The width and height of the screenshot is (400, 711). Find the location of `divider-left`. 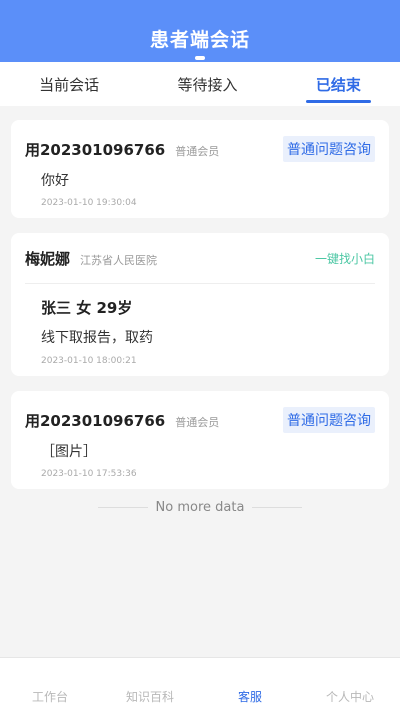

divider-left is located at coordinates (122, 507).